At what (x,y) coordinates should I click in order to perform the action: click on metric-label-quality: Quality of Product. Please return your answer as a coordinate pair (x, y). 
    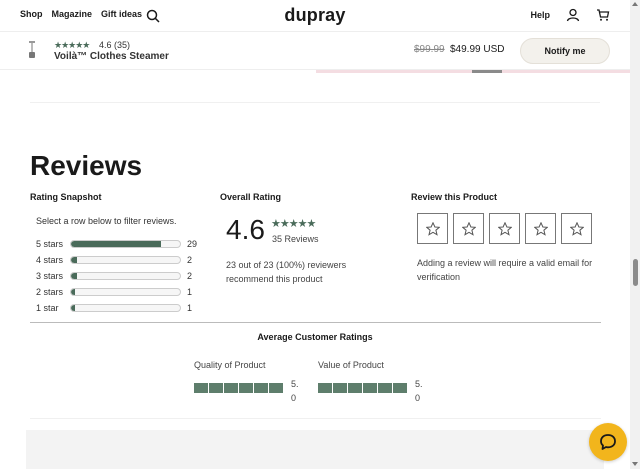
    Looking at the image, I should click on (230, 365).